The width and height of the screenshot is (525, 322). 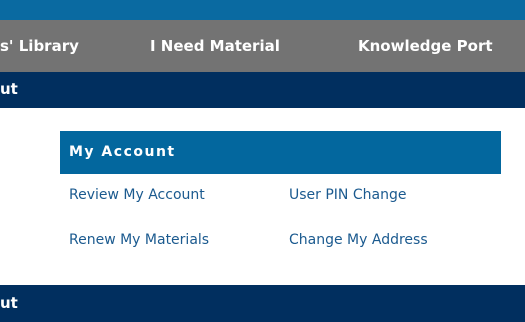 What do you see at coordinates (347, 195) in the screenshot?
I see `user-pin-change-link: User PIN Change` at bounding box center [347, 195].